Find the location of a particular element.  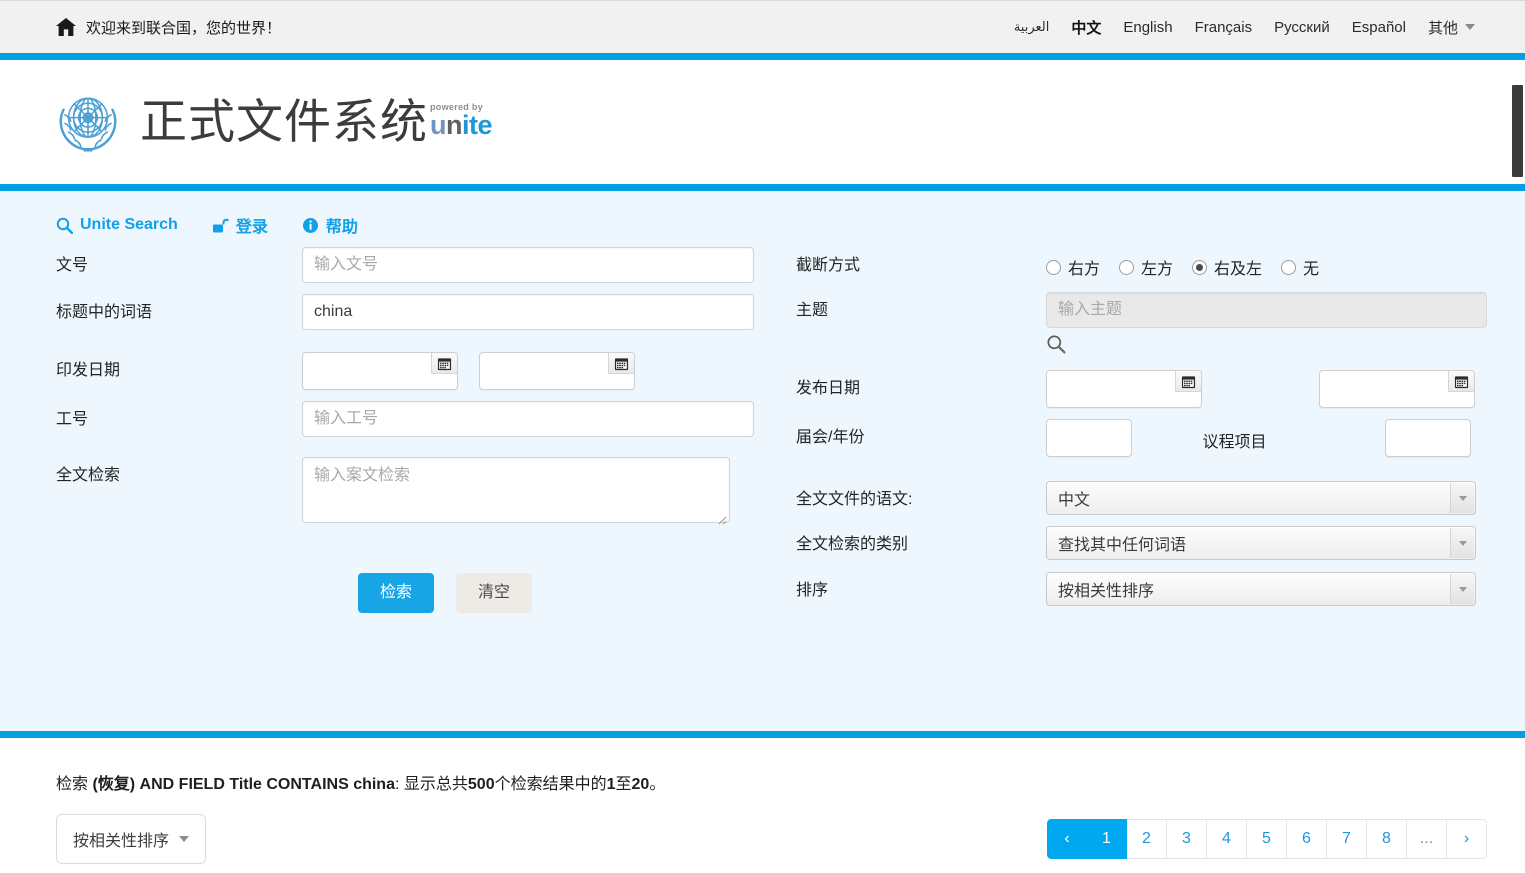

pagination-next: › is located at coordinates (1467, 839).